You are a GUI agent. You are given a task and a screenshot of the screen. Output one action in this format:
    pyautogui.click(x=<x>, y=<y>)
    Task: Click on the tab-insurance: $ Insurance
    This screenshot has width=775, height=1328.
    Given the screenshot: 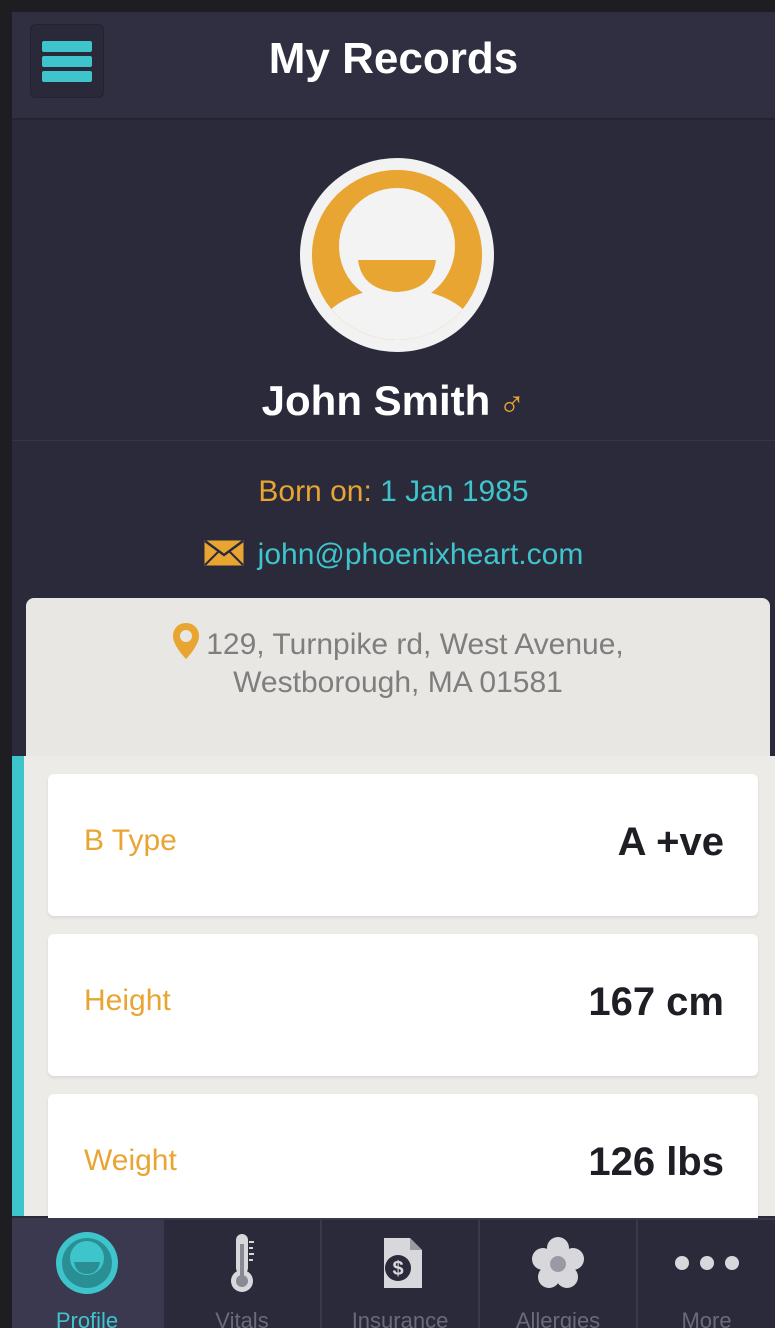 What is the action you would take?
    pyautogui.click(x=401, y=1274)
    